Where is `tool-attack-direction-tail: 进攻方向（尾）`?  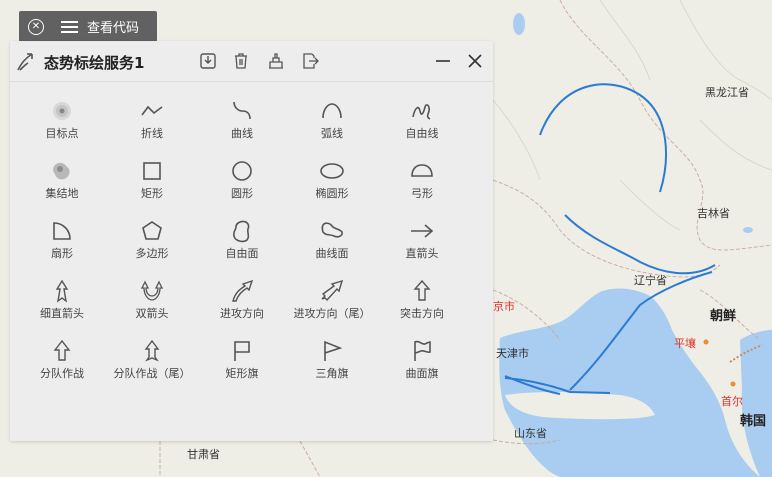 tool-attack-direction-tail: 进攻方向（尾） is located at coordinates (332, 295).